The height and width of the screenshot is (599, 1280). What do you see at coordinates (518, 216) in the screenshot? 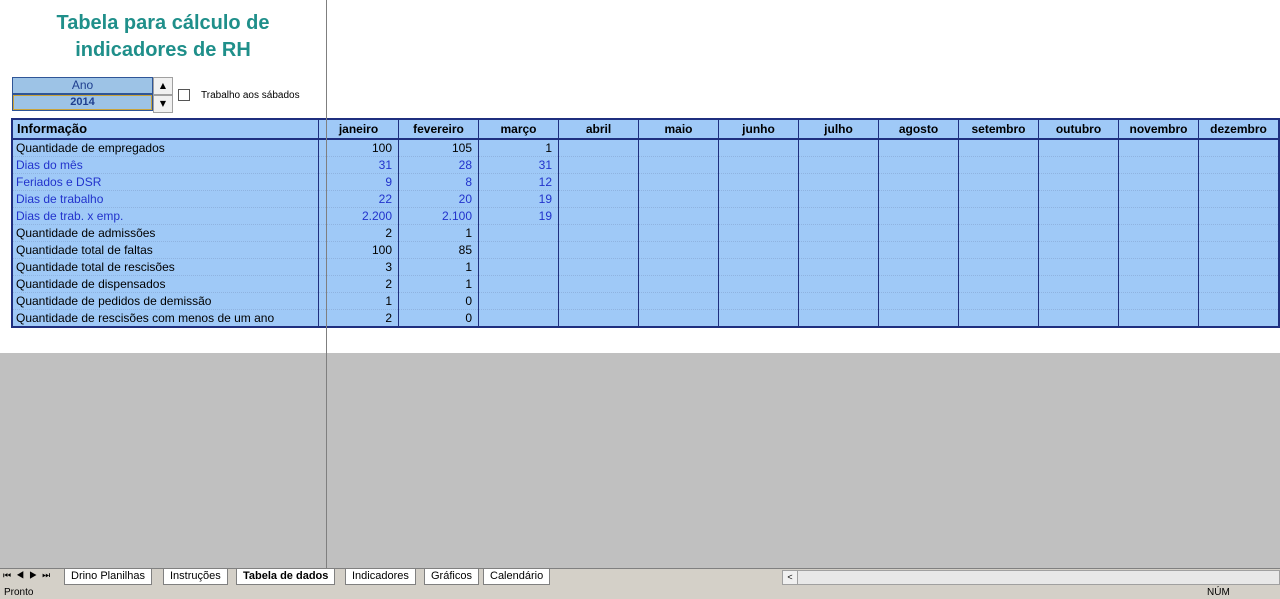
I see `cell-março: 19` at bounding box center [518, 216].